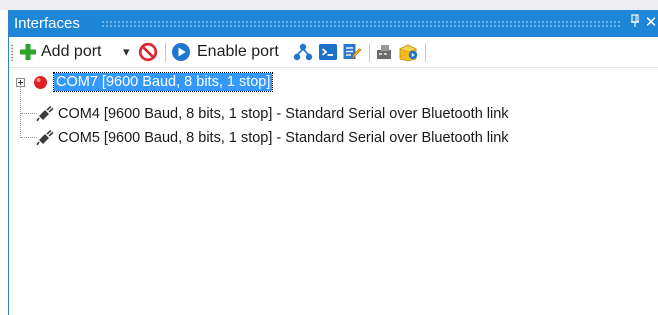 The image size is (658, 315). I want to click on pin-button, so click(635, 23).